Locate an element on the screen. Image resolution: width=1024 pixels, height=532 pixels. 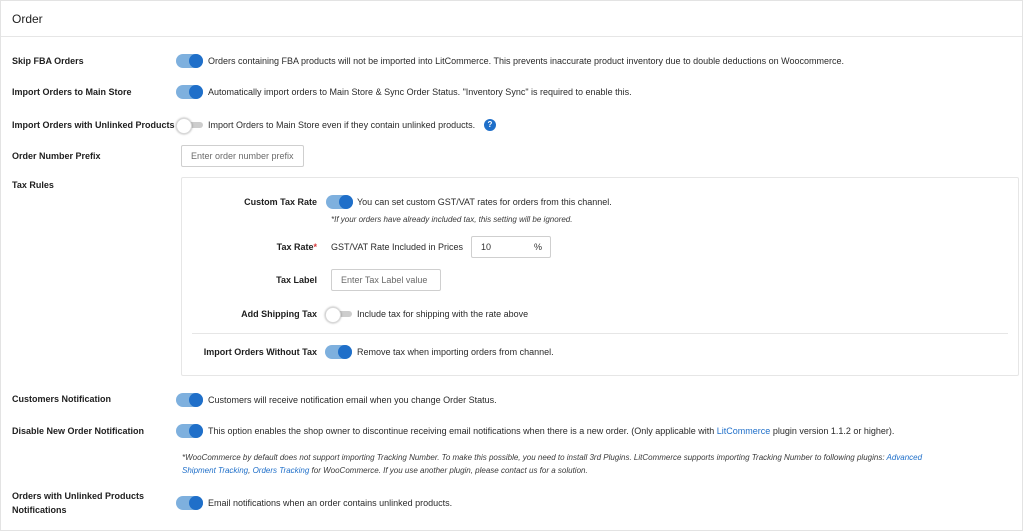
tax-label-input is located at coordinates (386, 280).